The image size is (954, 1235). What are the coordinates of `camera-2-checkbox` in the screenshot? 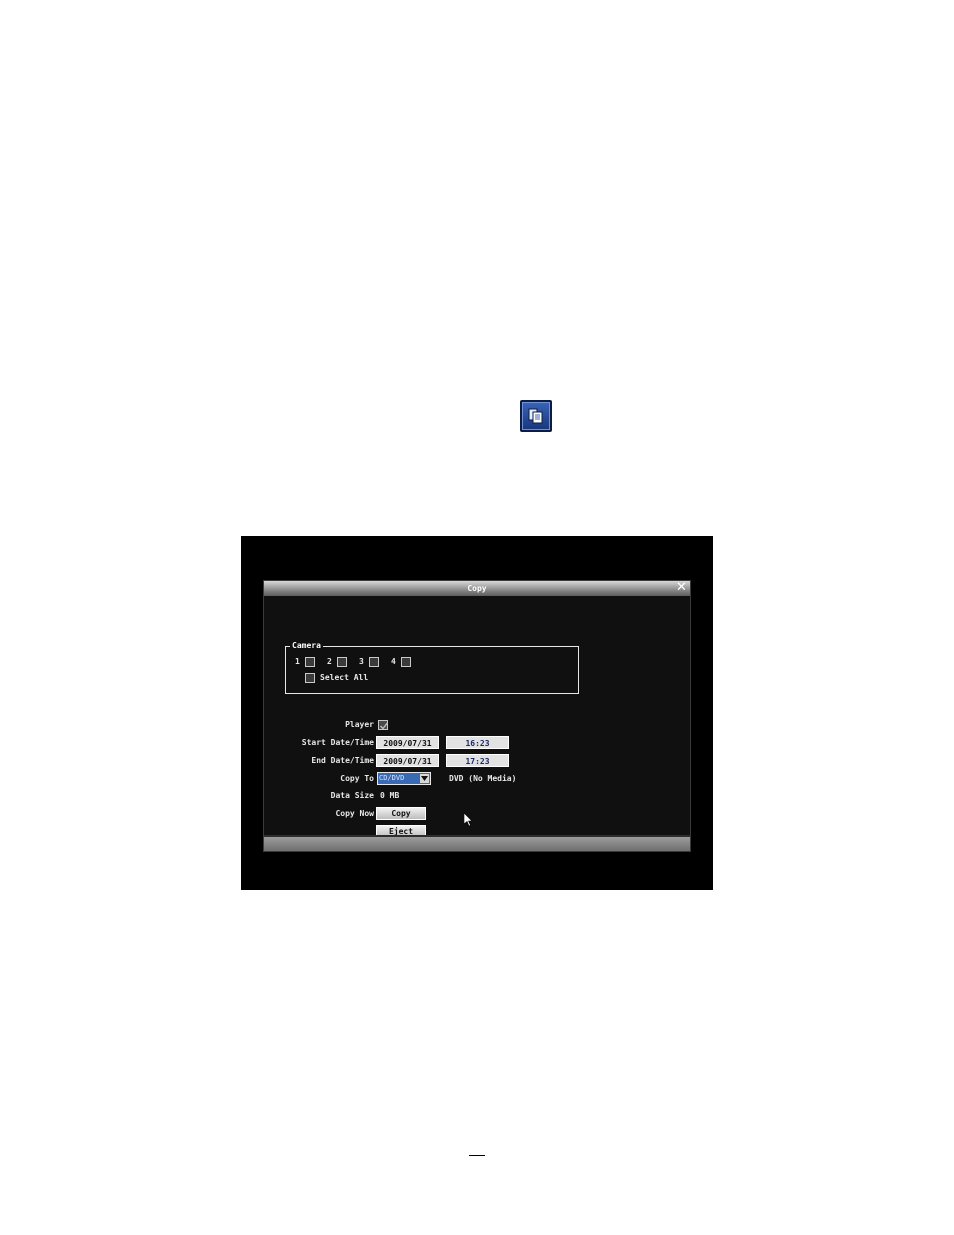 It's located at (342, 662).